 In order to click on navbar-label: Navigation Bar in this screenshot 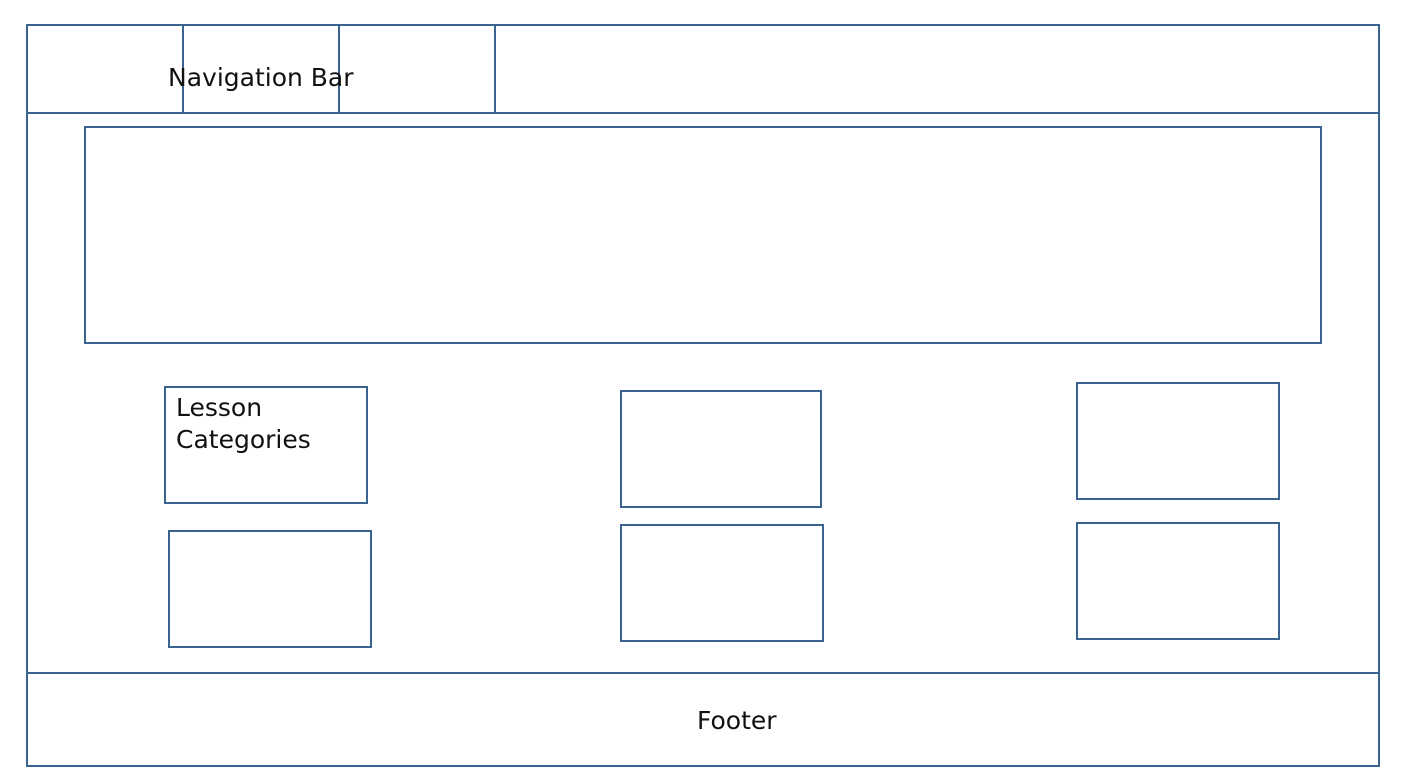, I will do `click(261, 77)`.